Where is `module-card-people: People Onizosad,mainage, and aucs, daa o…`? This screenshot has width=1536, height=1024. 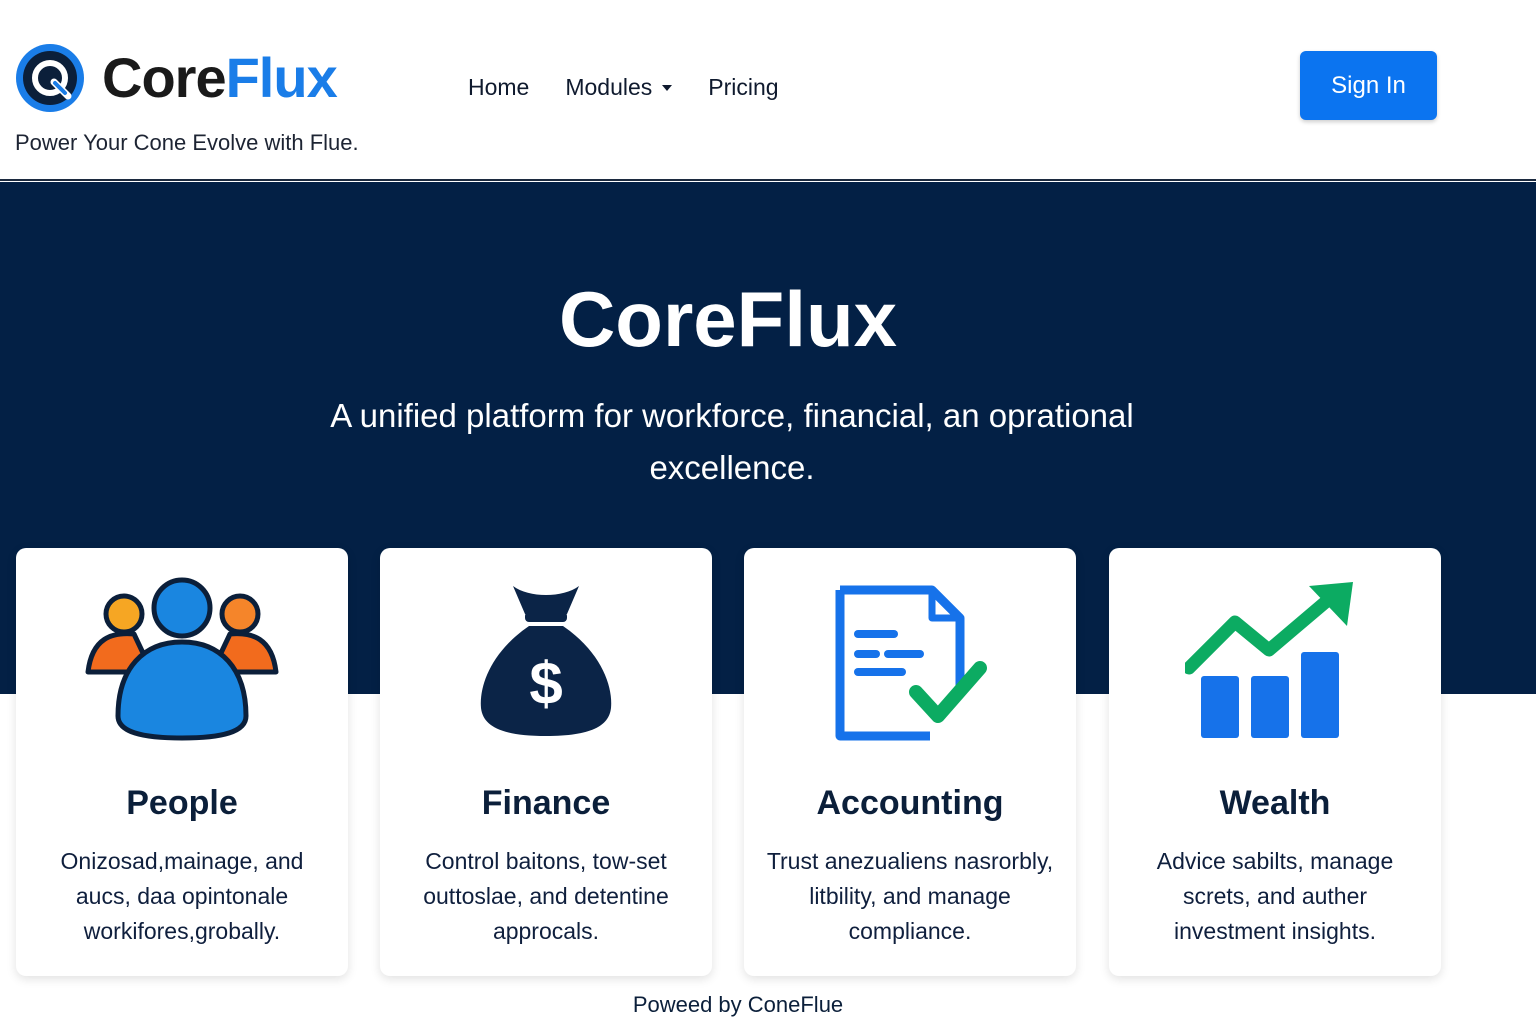
module-card-people: People Onizosad,mainage, and aucs, daa o… is located at coordinates (182, 762).